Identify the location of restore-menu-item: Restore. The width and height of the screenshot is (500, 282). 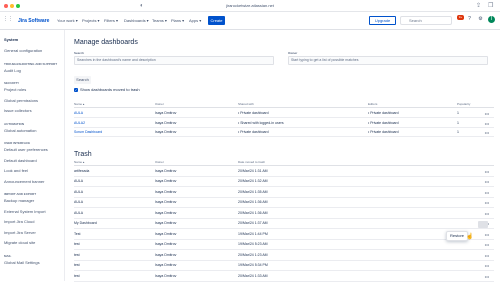
(457, 236).